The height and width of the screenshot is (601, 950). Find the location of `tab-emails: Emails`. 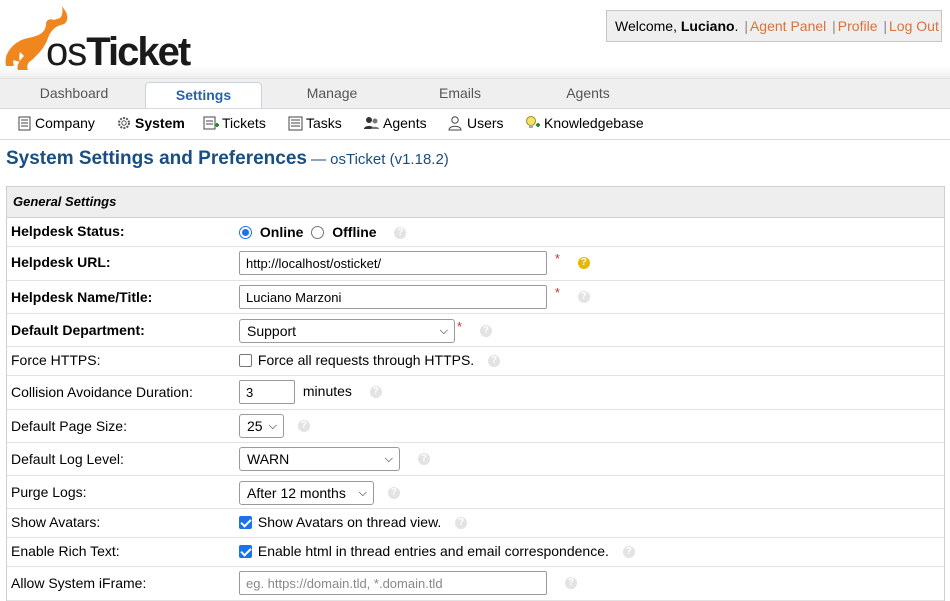

tab-emails: Emails is located at coordinates (460, 93).